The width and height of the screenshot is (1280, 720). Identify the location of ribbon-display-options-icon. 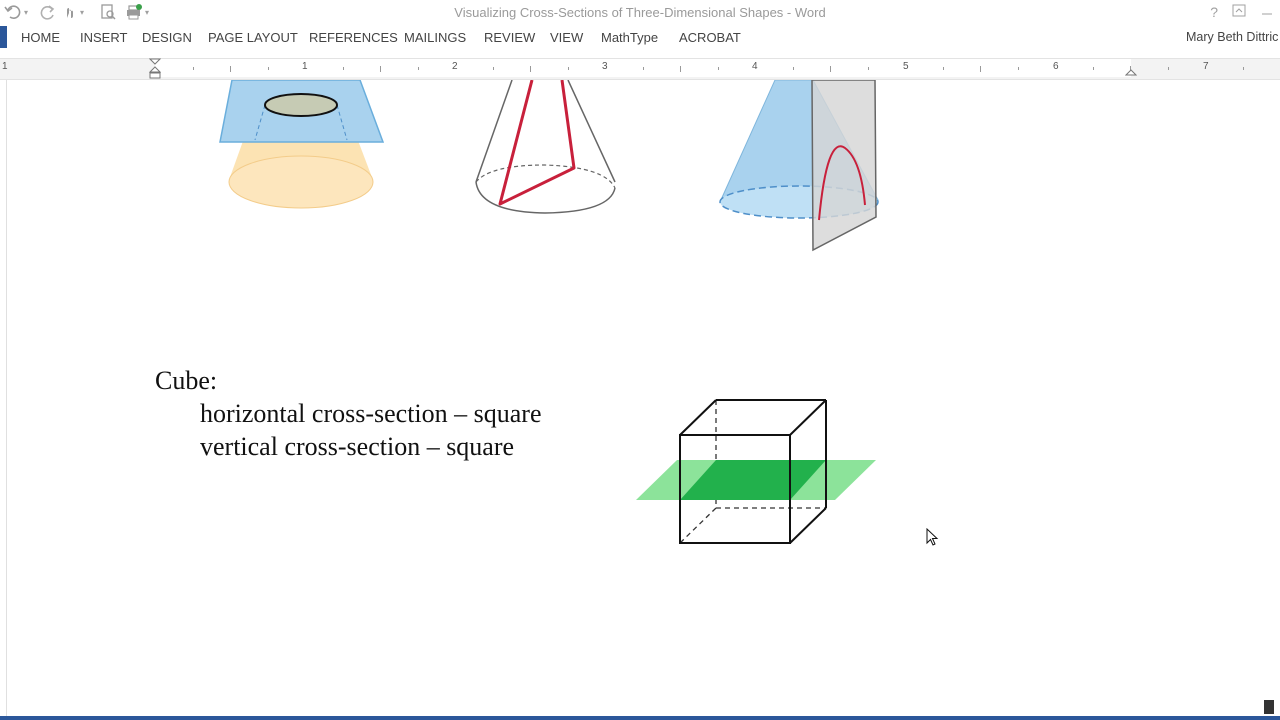
(1239, 11).